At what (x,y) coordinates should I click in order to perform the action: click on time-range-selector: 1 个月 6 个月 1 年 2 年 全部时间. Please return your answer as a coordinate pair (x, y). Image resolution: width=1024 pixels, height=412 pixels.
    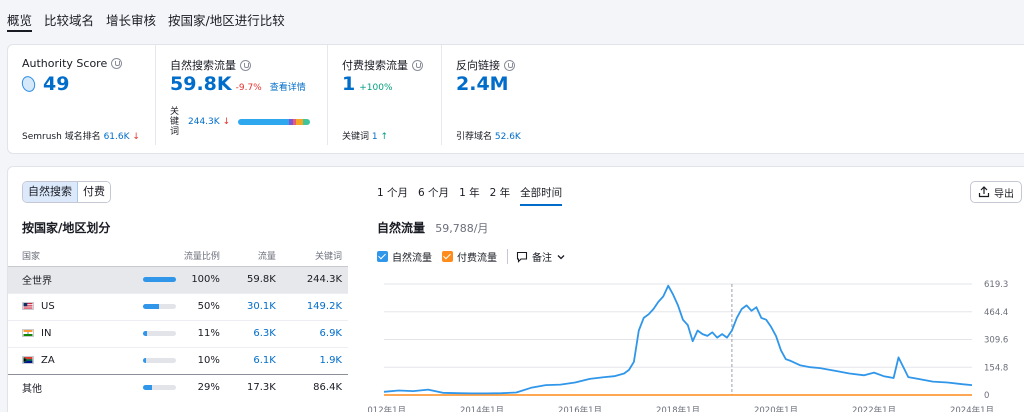
    Looking at the image, I should click on (474, 195).